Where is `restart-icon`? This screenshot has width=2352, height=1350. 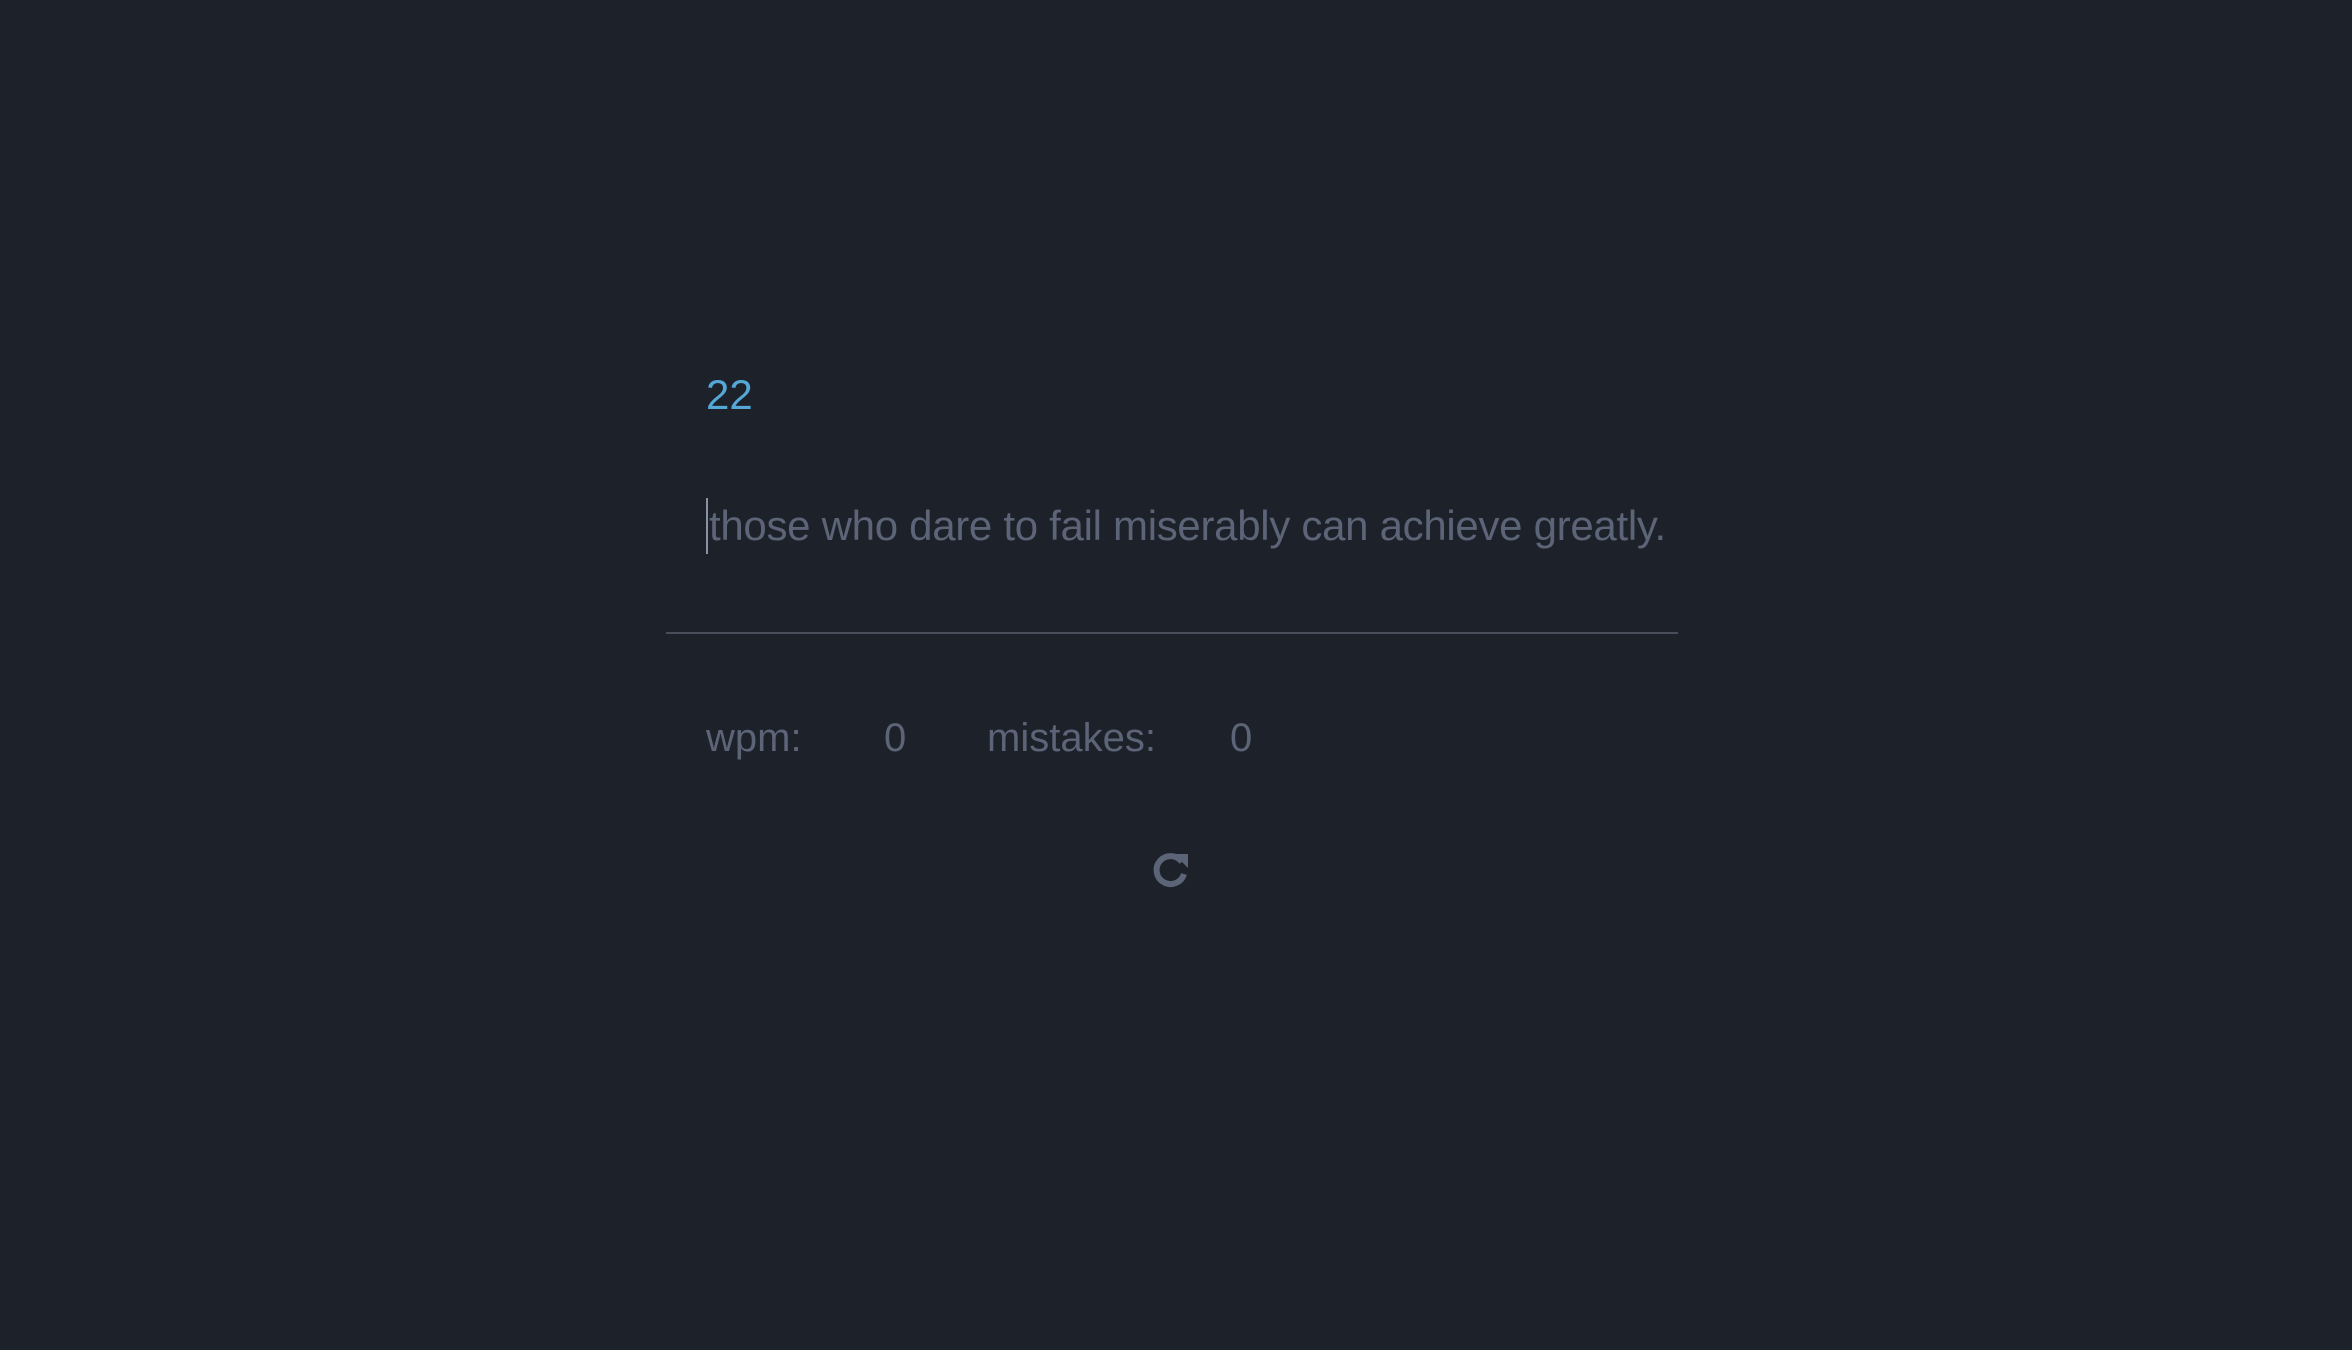
restart-icon is located at coordinates (1170, 870).